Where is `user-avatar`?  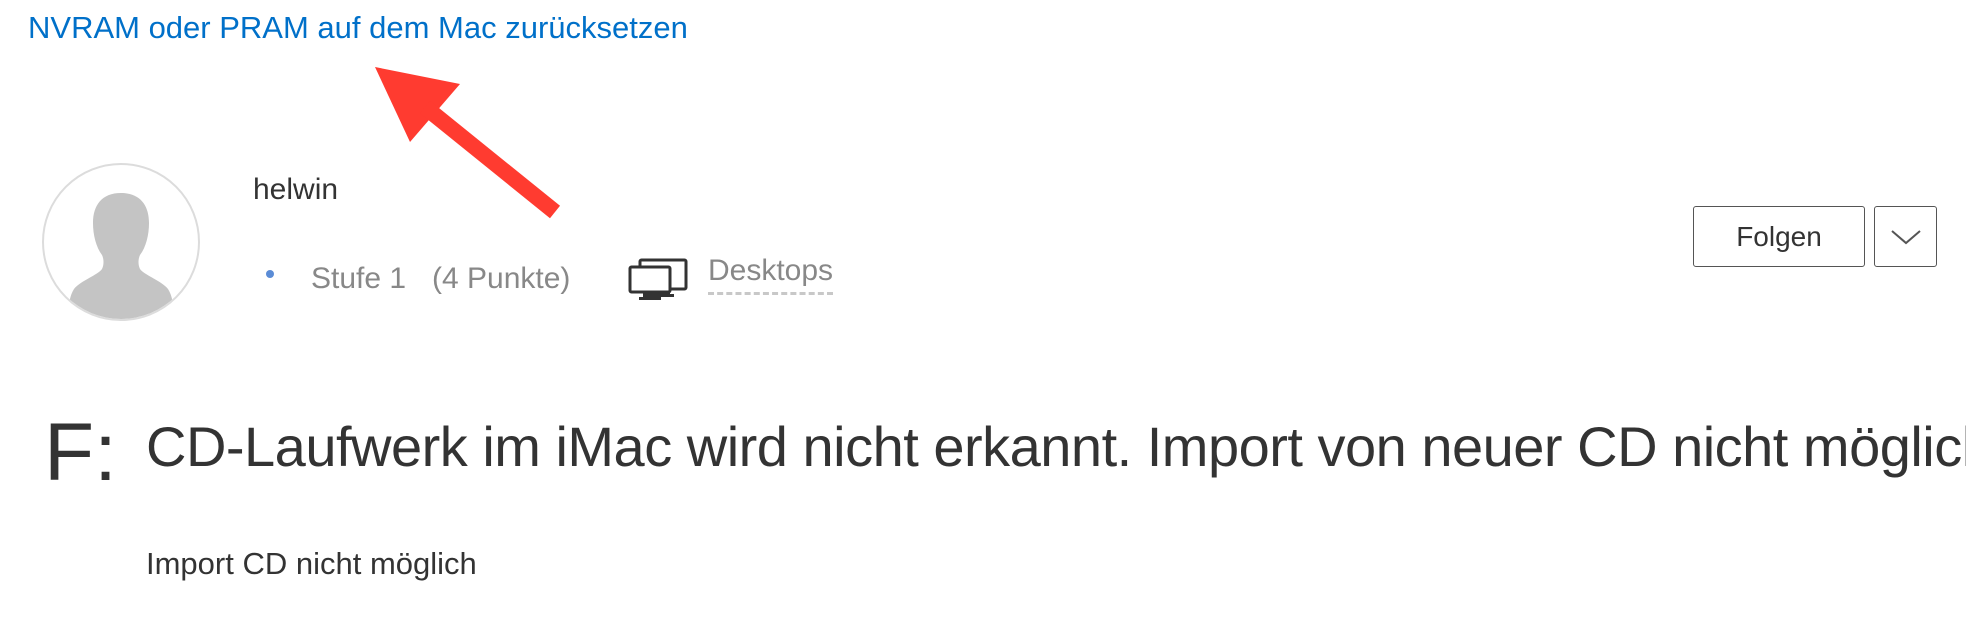
user-avatar is located at coordinates (121, 242).